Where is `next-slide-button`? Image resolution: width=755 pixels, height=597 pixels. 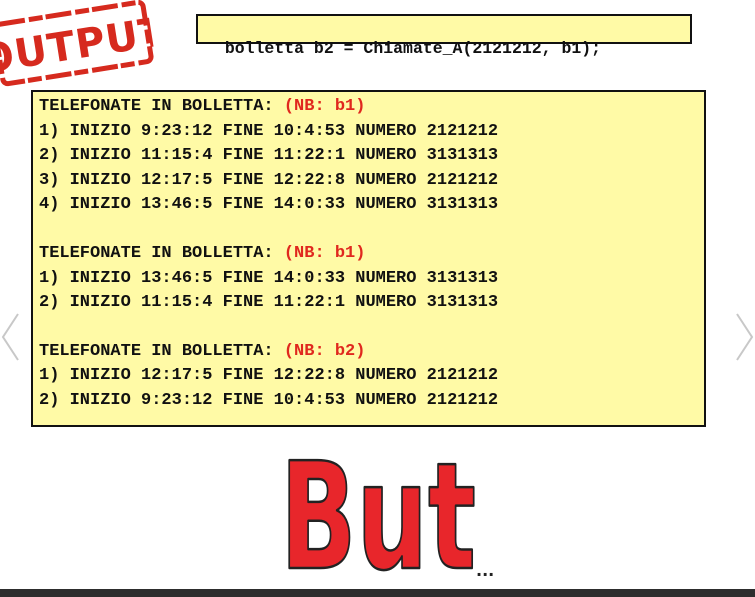 next-slide-button is located at coordinates (745, 337).